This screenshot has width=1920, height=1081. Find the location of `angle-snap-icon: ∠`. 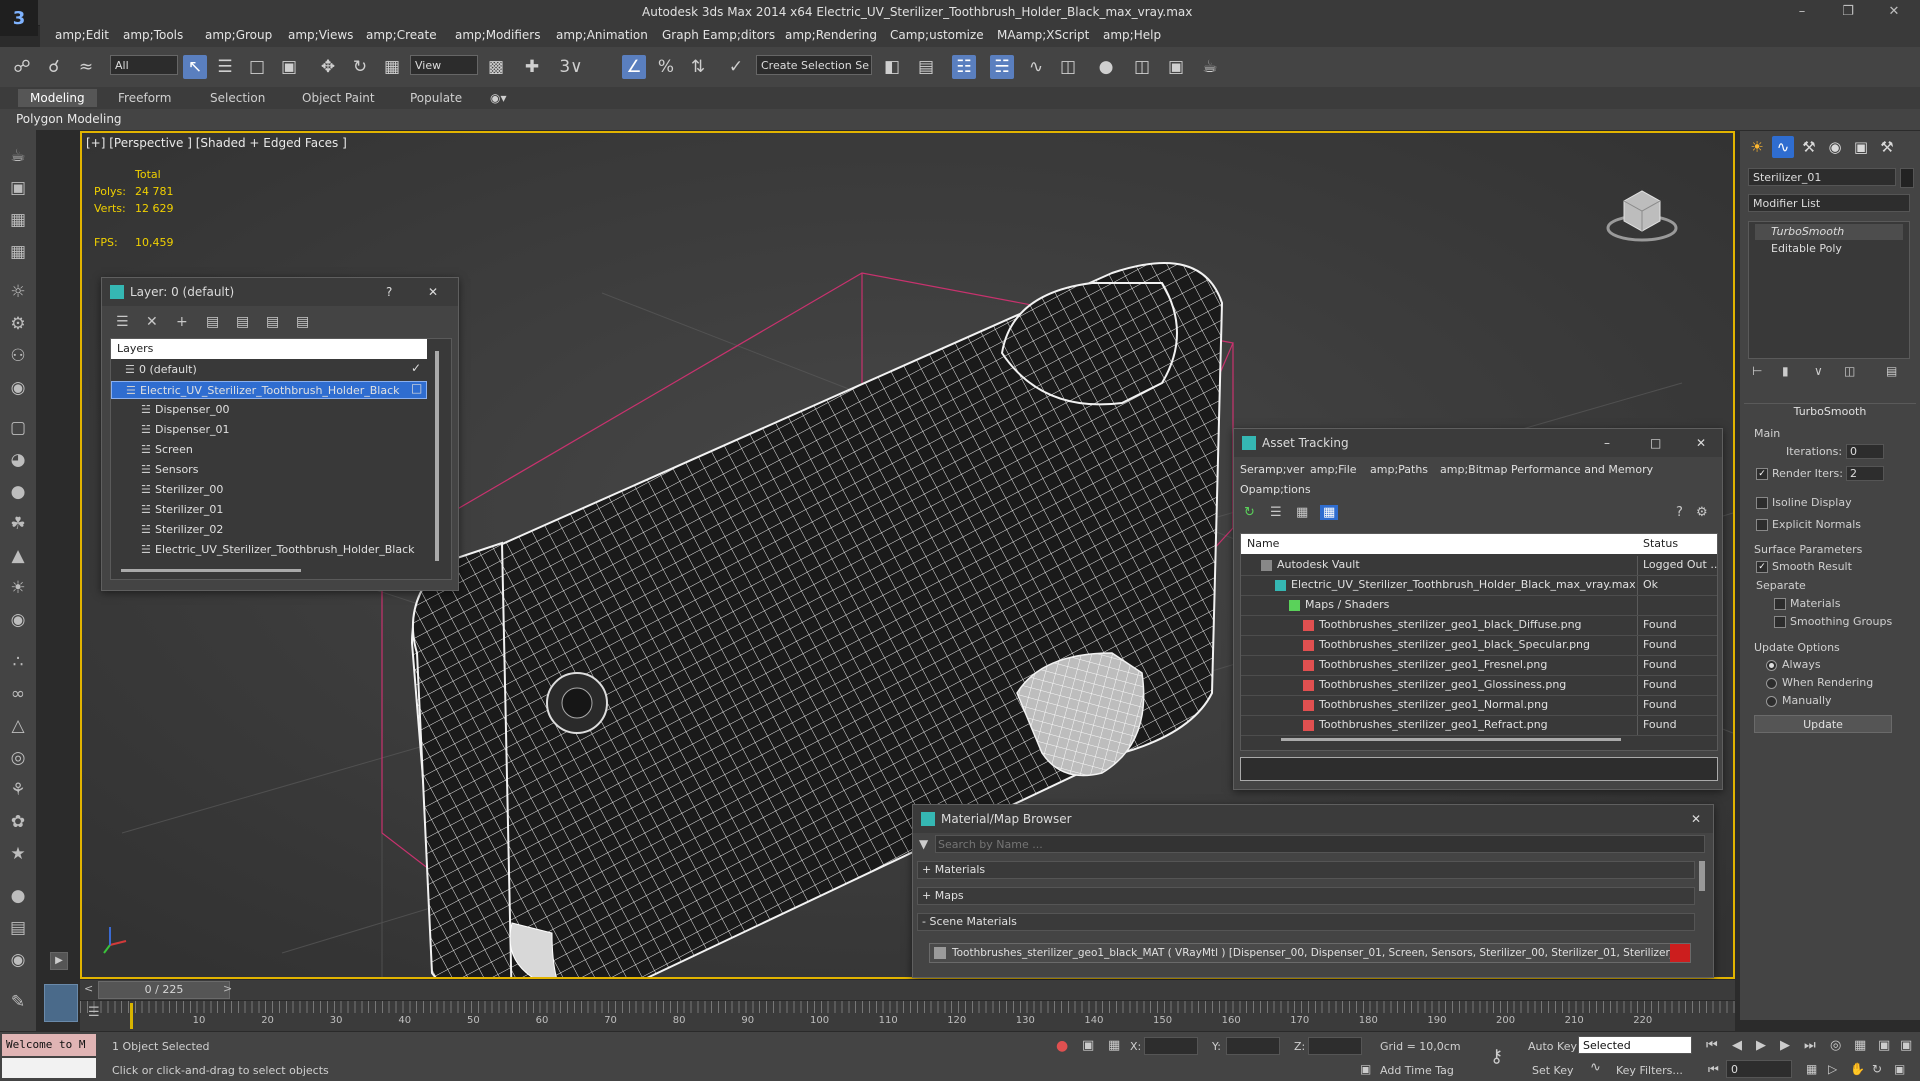

angle-snap-icon: ∠ is located at coordinates (634, 67).